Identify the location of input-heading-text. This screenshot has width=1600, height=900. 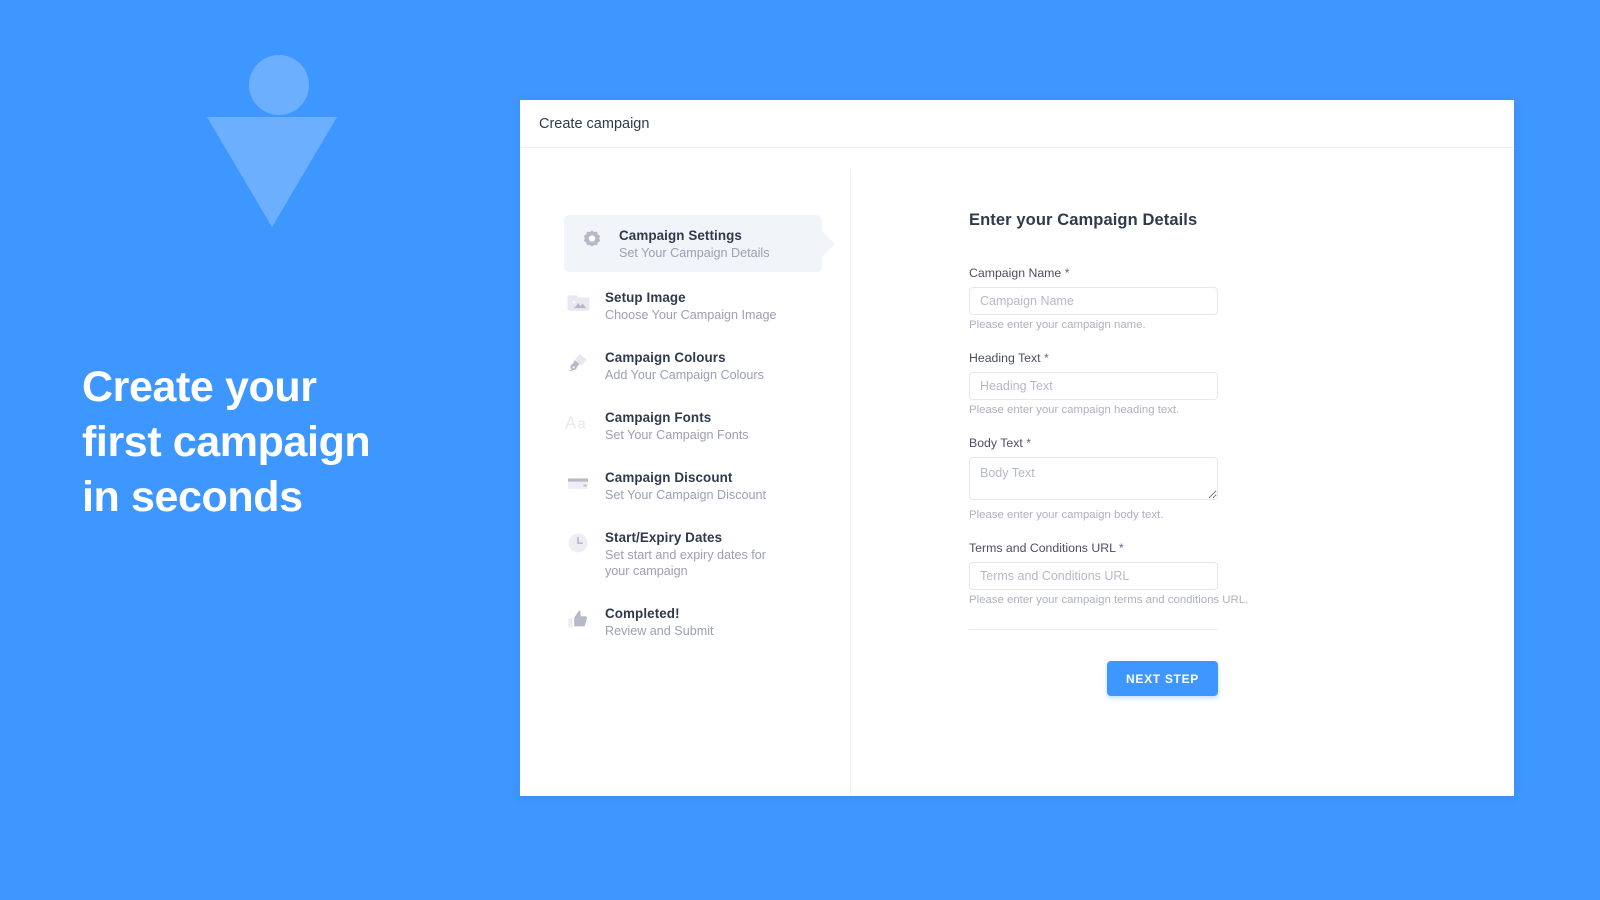
(1093, 386).